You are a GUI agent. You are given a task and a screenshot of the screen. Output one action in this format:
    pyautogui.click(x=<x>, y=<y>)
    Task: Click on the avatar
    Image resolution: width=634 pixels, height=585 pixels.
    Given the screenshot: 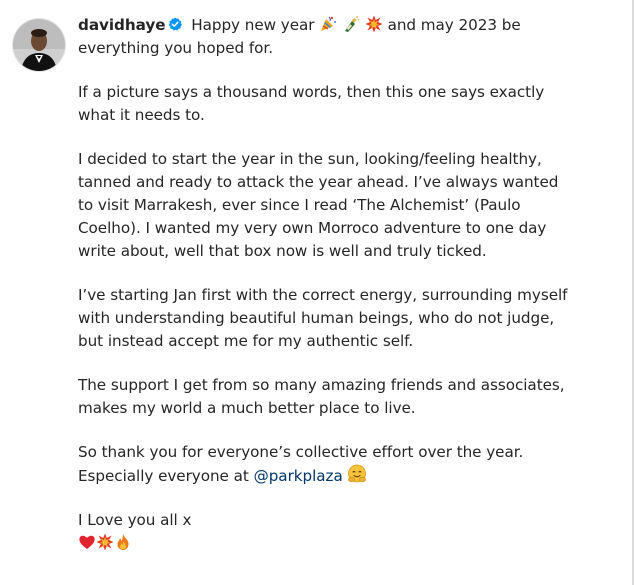 What is the action you would take?
    pyautogui.click(x=39, y=45)
    